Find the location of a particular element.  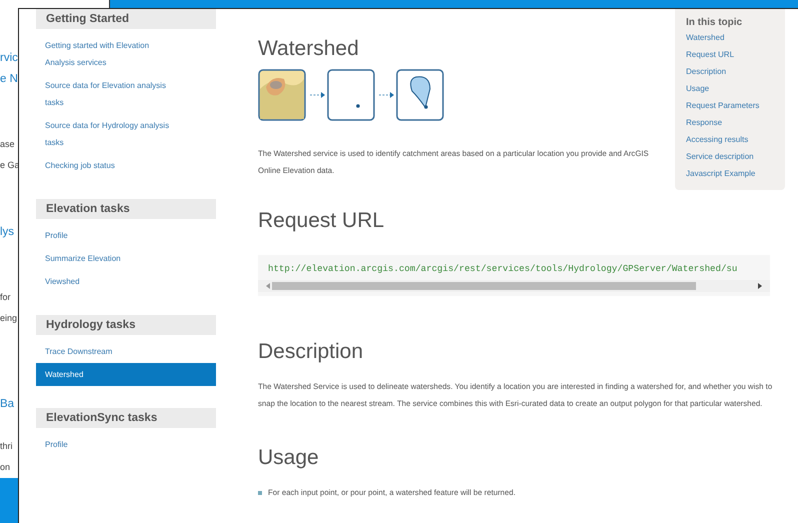

topic-link: Accessing results is located at coordinates (735, 139).